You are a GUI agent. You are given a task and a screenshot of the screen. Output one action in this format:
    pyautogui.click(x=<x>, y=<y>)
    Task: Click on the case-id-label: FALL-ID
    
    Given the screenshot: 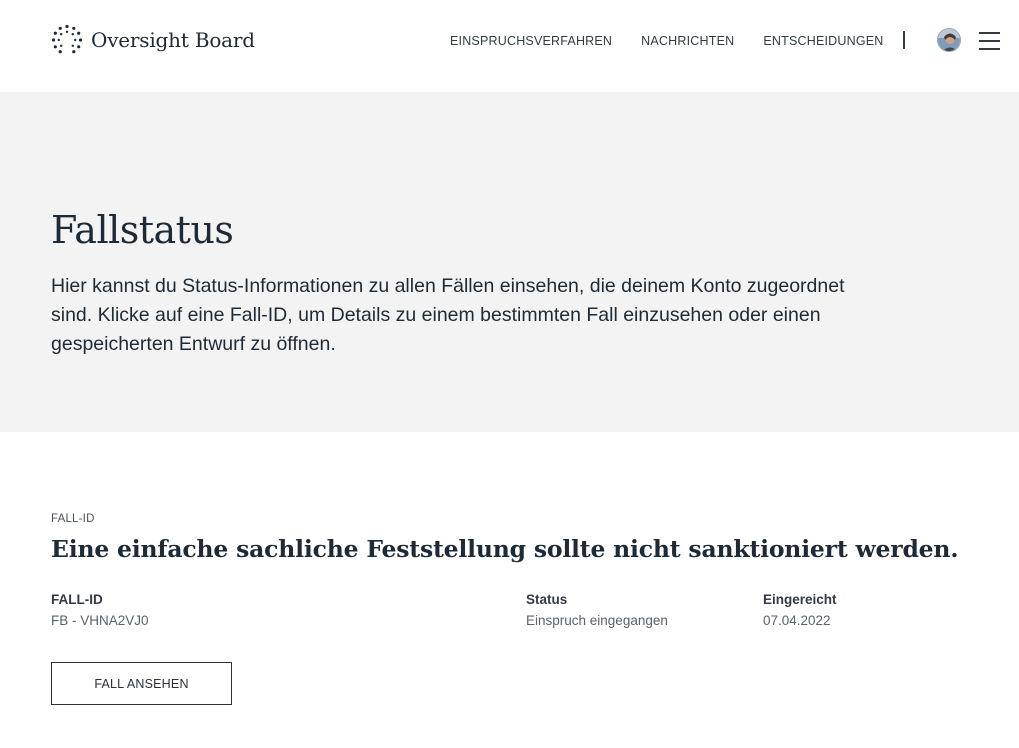 What is the action you would take?
    pyautogui.click(x=77, y=599)
    